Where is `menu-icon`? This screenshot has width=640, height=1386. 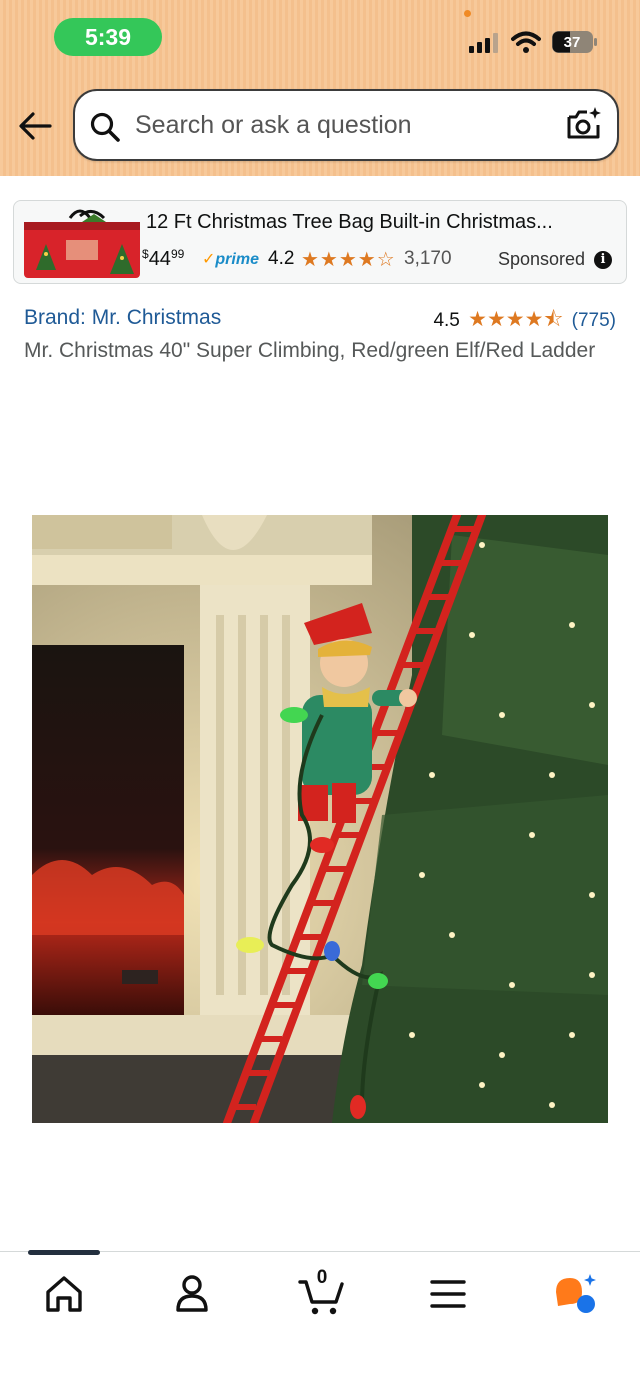 menu-icon is located at coordinates (448, 1294).